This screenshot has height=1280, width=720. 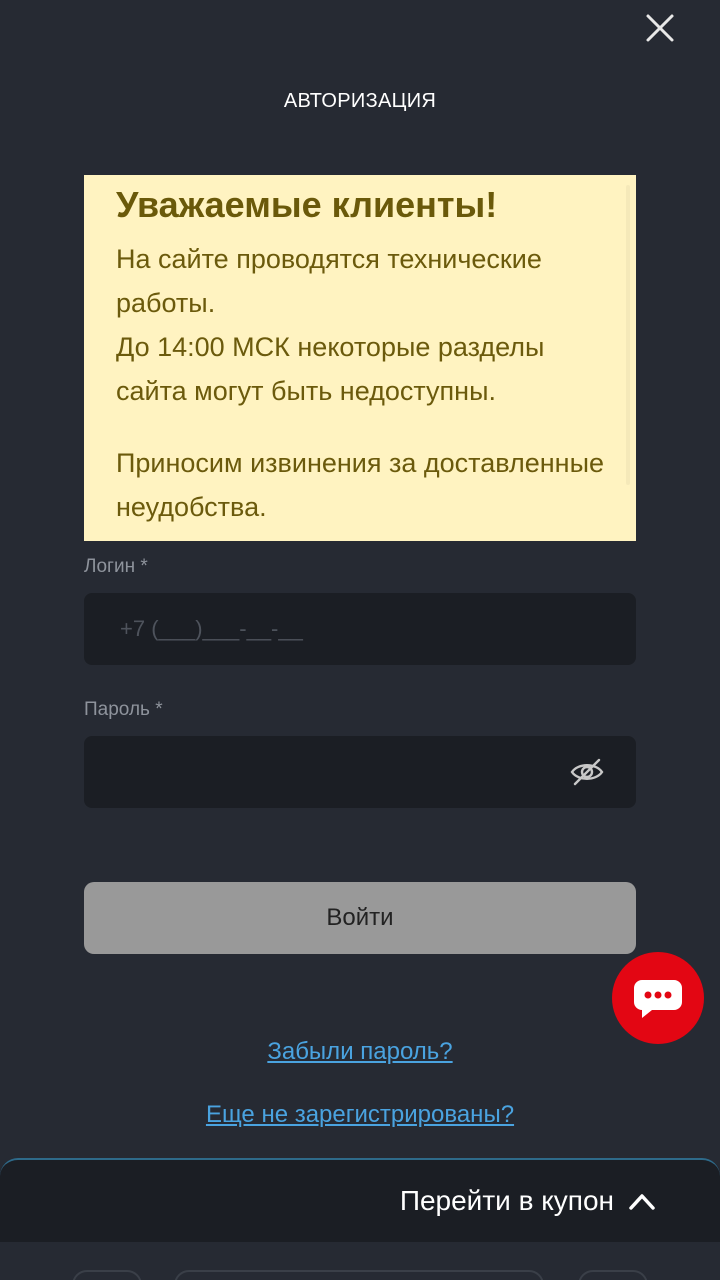 I want to click on chat-button, so click(x=658, y=998).